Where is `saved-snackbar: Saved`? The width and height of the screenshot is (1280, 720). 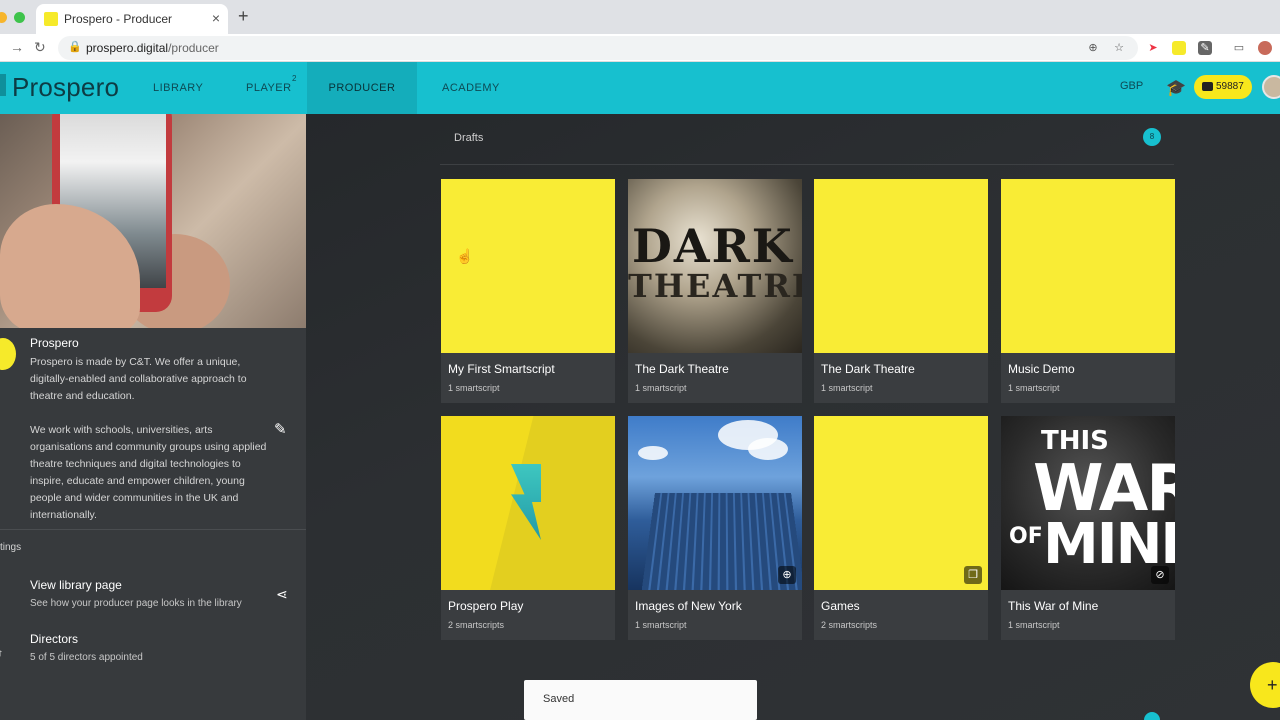 saved-snackbar: Saved is located at coordinates (640, 700).